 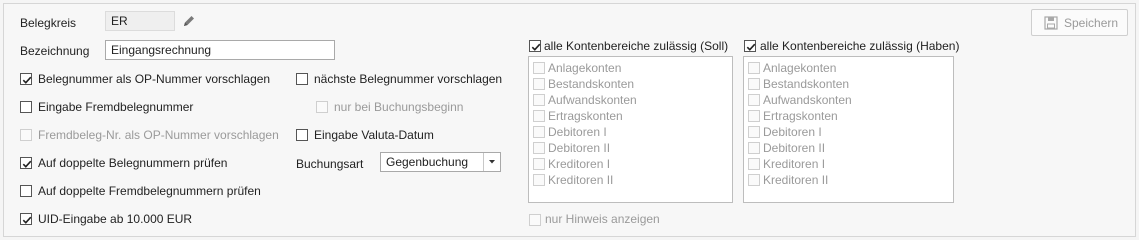 What do you see at coordinates (48, 23) in the screenshot?
I see `belegkreis-label: Belegkreis` at bounding box center [48, 23].